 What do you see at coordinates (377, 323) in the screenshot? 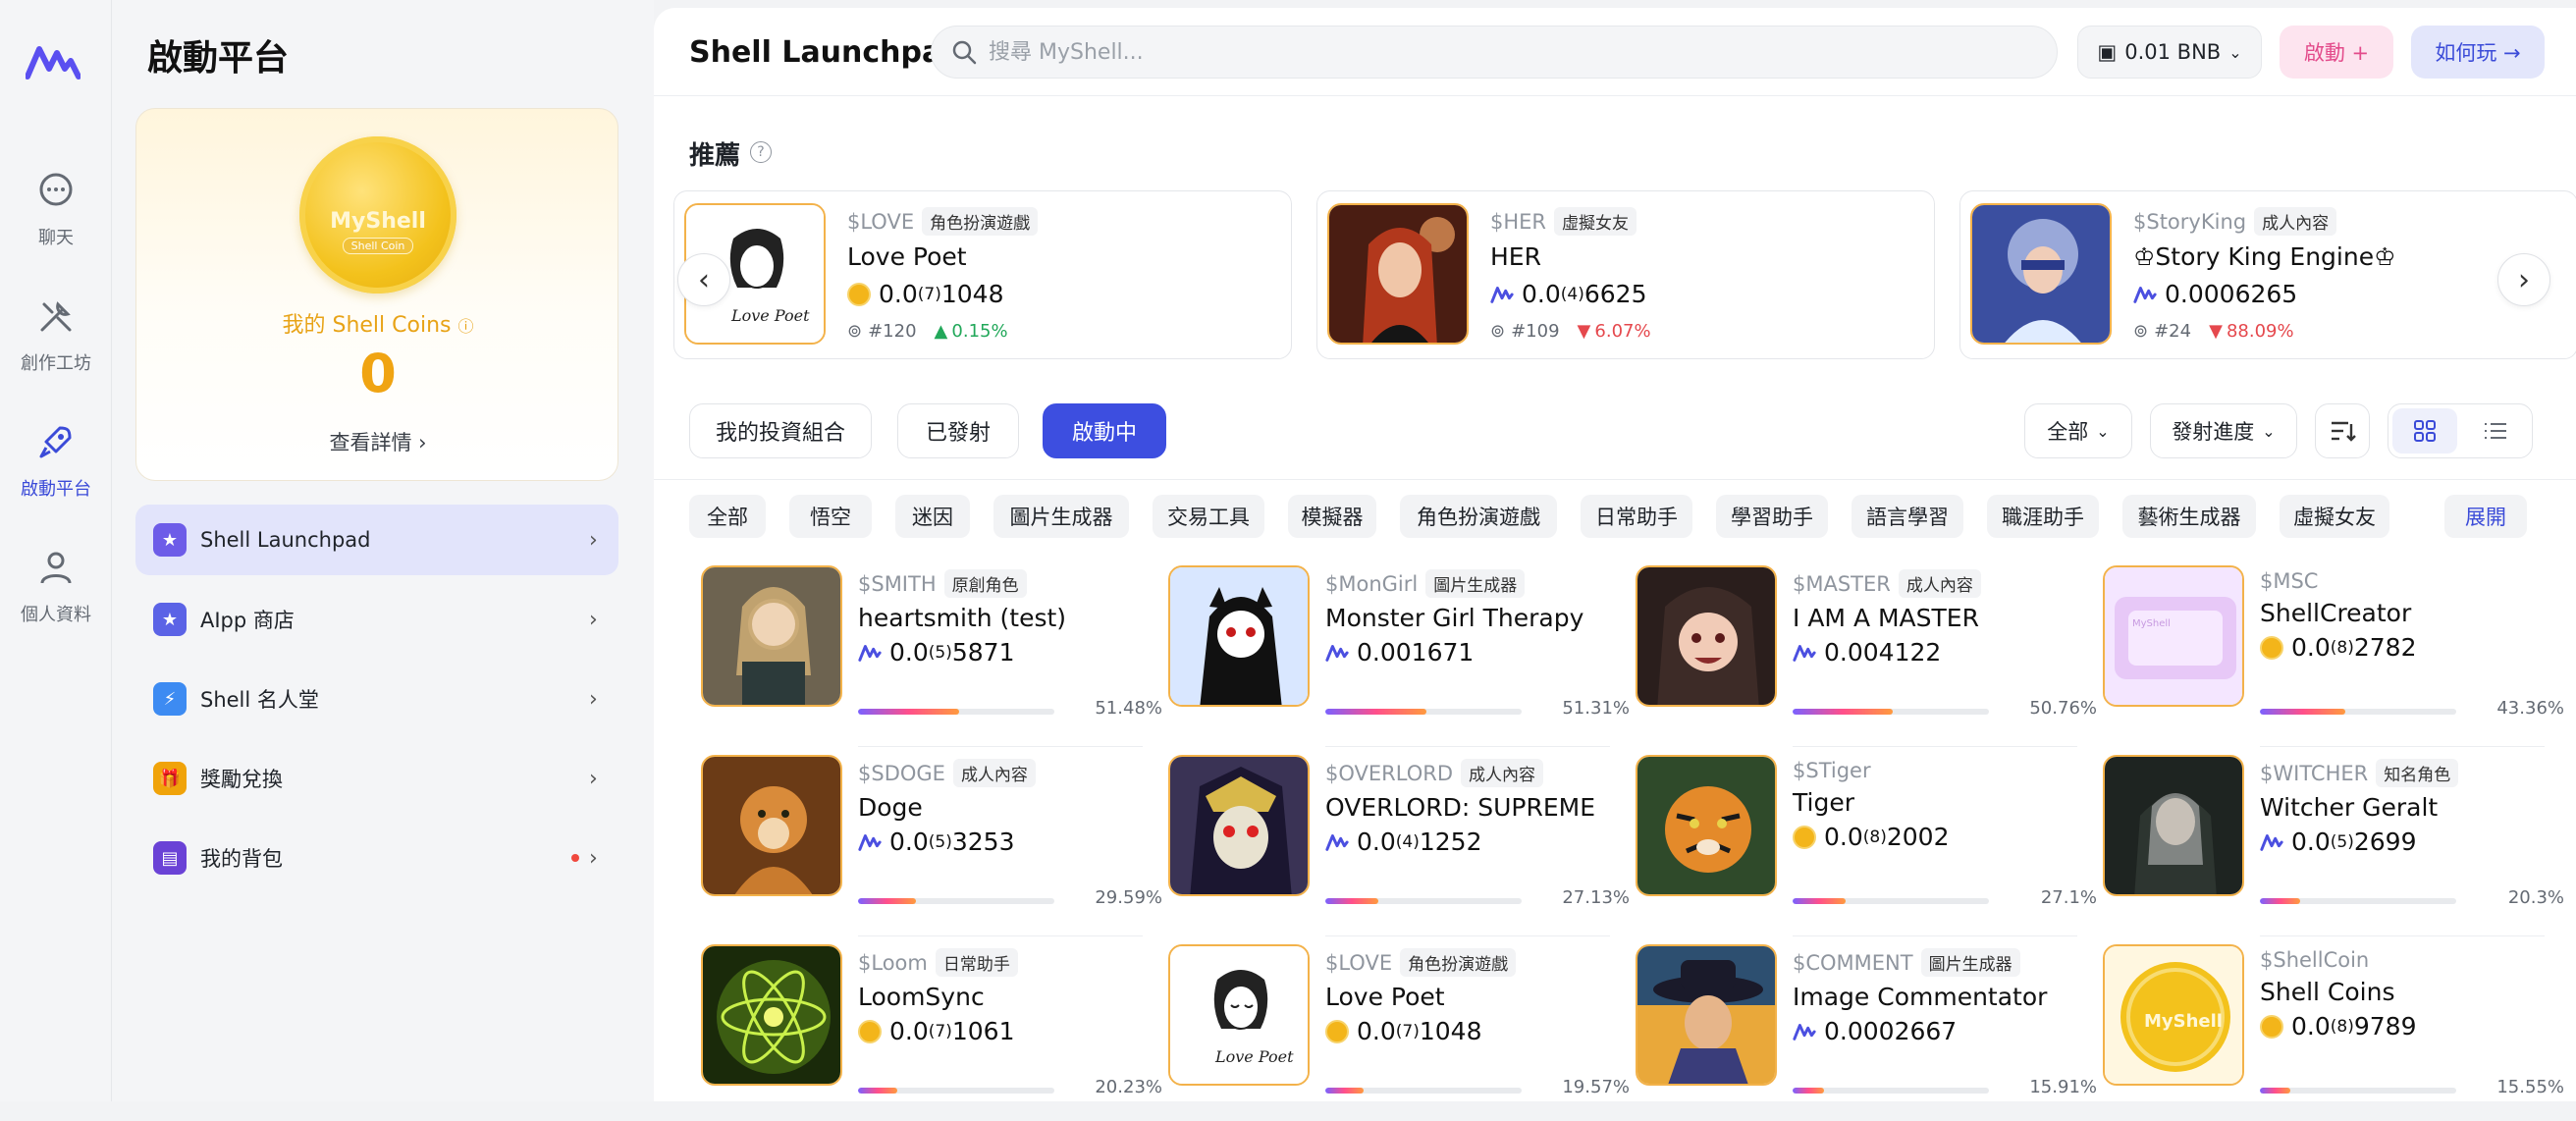
I see `coin-balance-label: 我的 Shell Coins ⓘ` at bounding box center [377, 323].